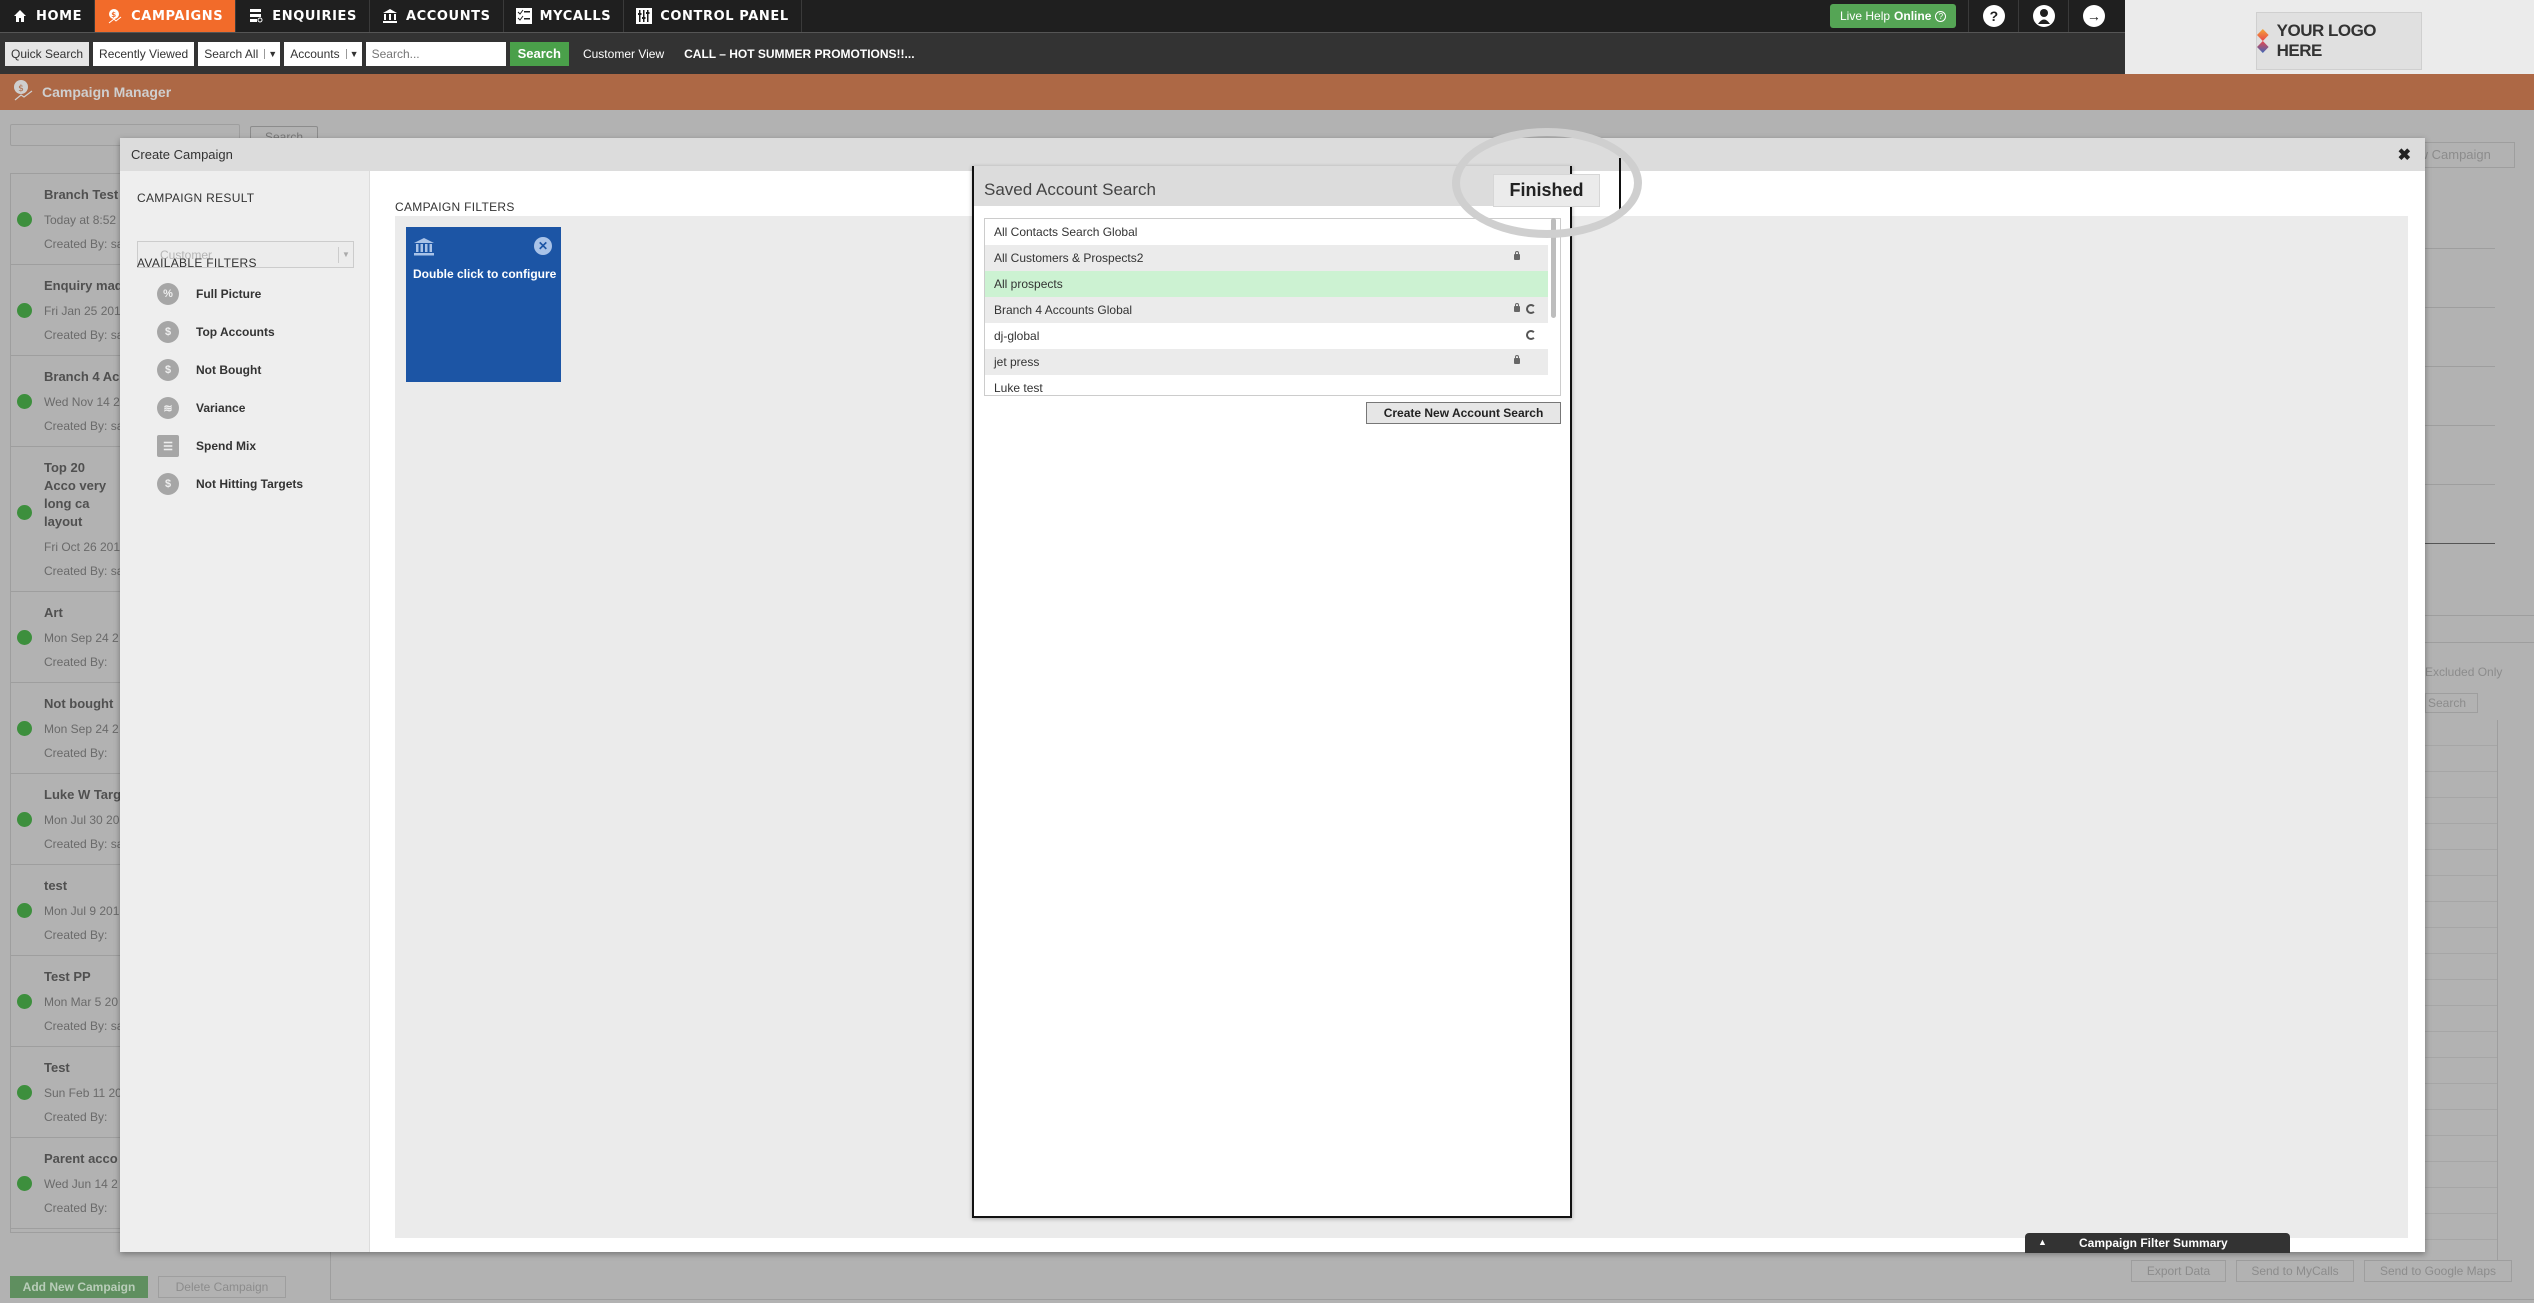  What do you see at coordinates (1463, 413) in the screenshot?
I see `create-new-account-search-button: Create New Account Search` at bounding box center [1463, 413].